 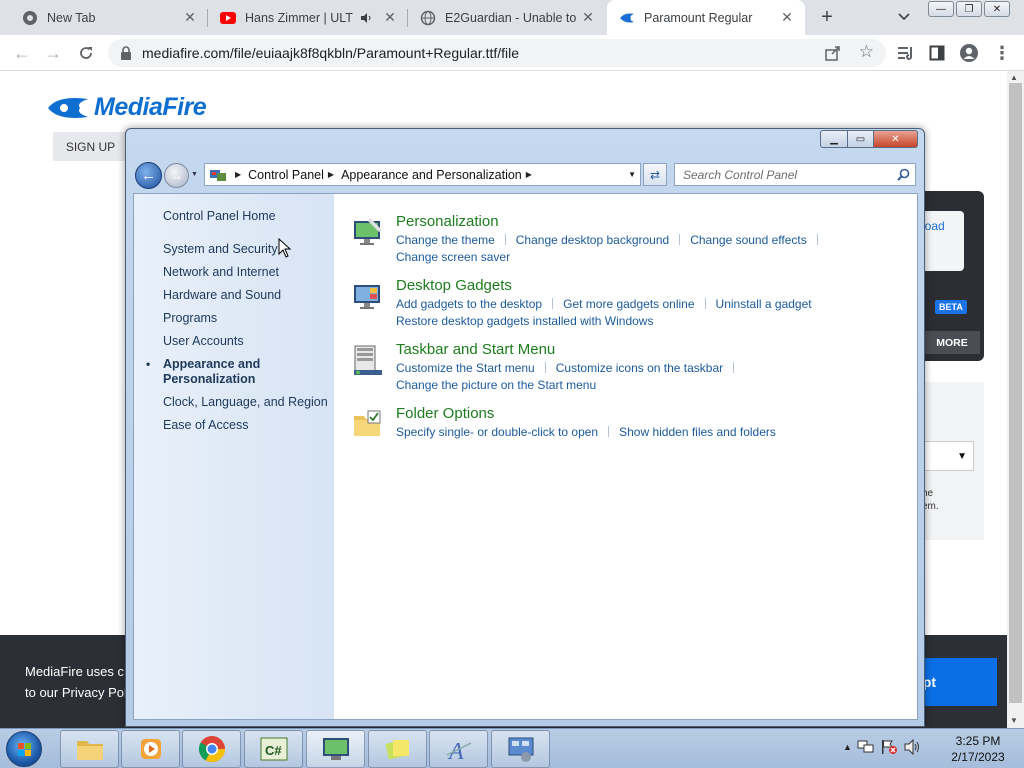 What do you see at coordinates (833, 53) in the screenshot?
I see `share-icon` at bounding box center [833, 53].